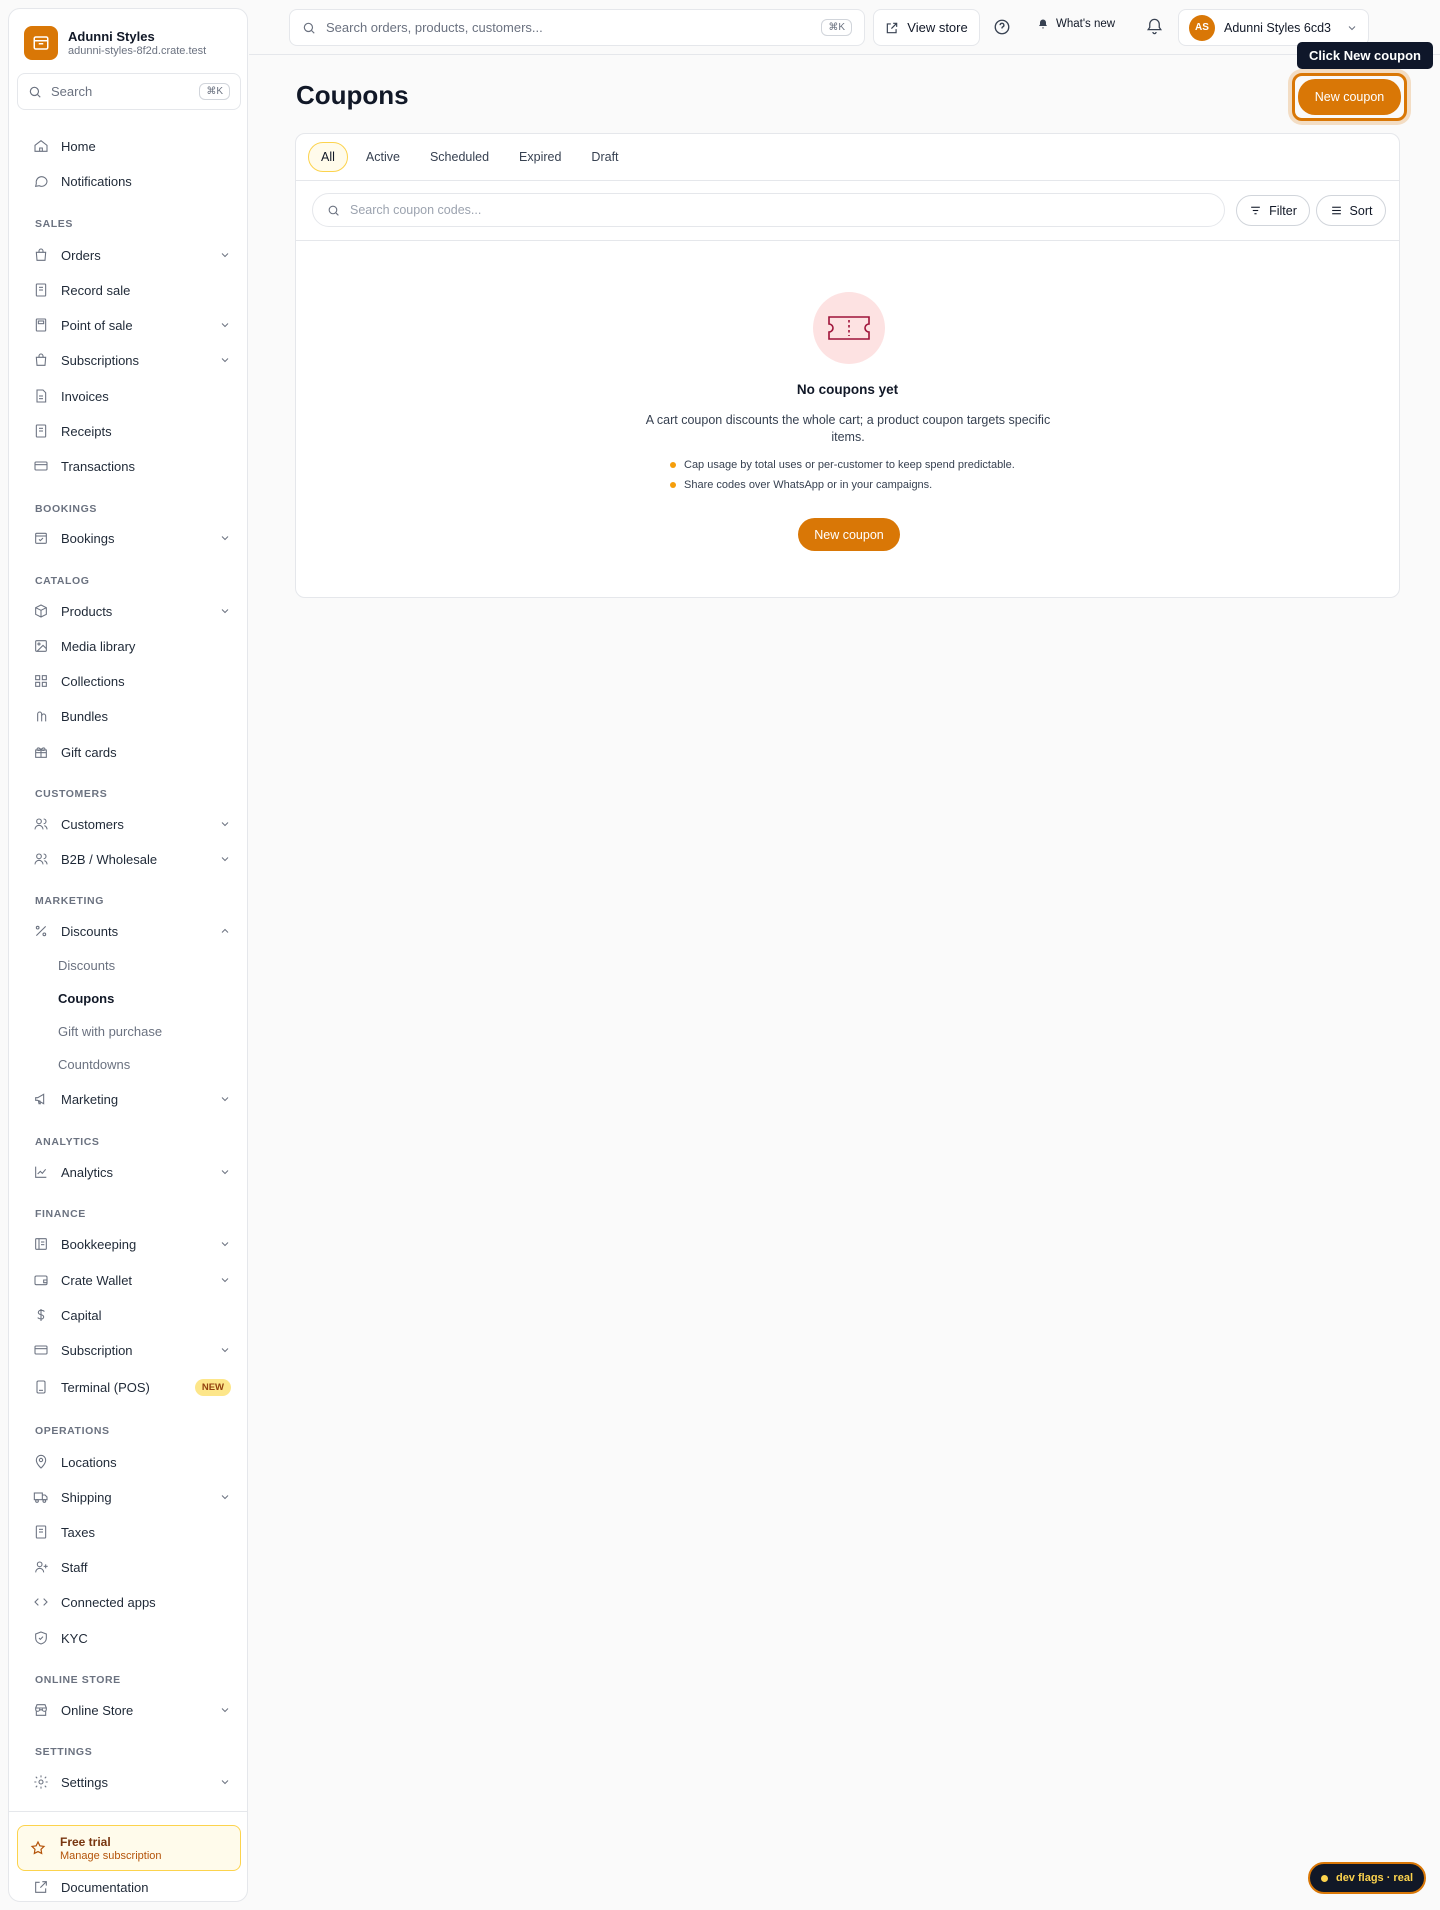 Image resolution: width=1440 pixels, height=1910 pixels. I want to click on tabs-divider, so click(847, 180).